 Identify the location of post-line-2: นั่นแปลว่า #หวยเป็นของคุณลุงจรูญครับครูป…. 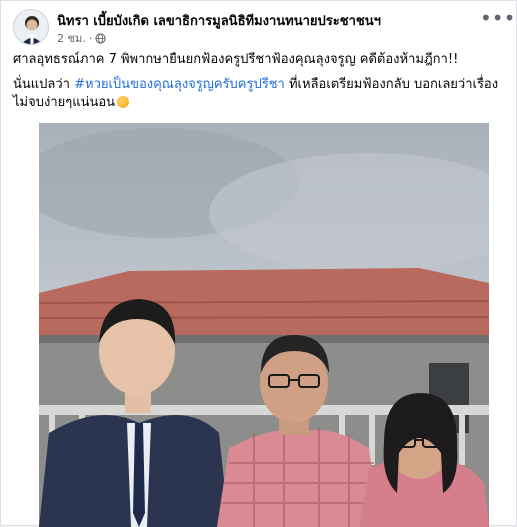
(260, 94).